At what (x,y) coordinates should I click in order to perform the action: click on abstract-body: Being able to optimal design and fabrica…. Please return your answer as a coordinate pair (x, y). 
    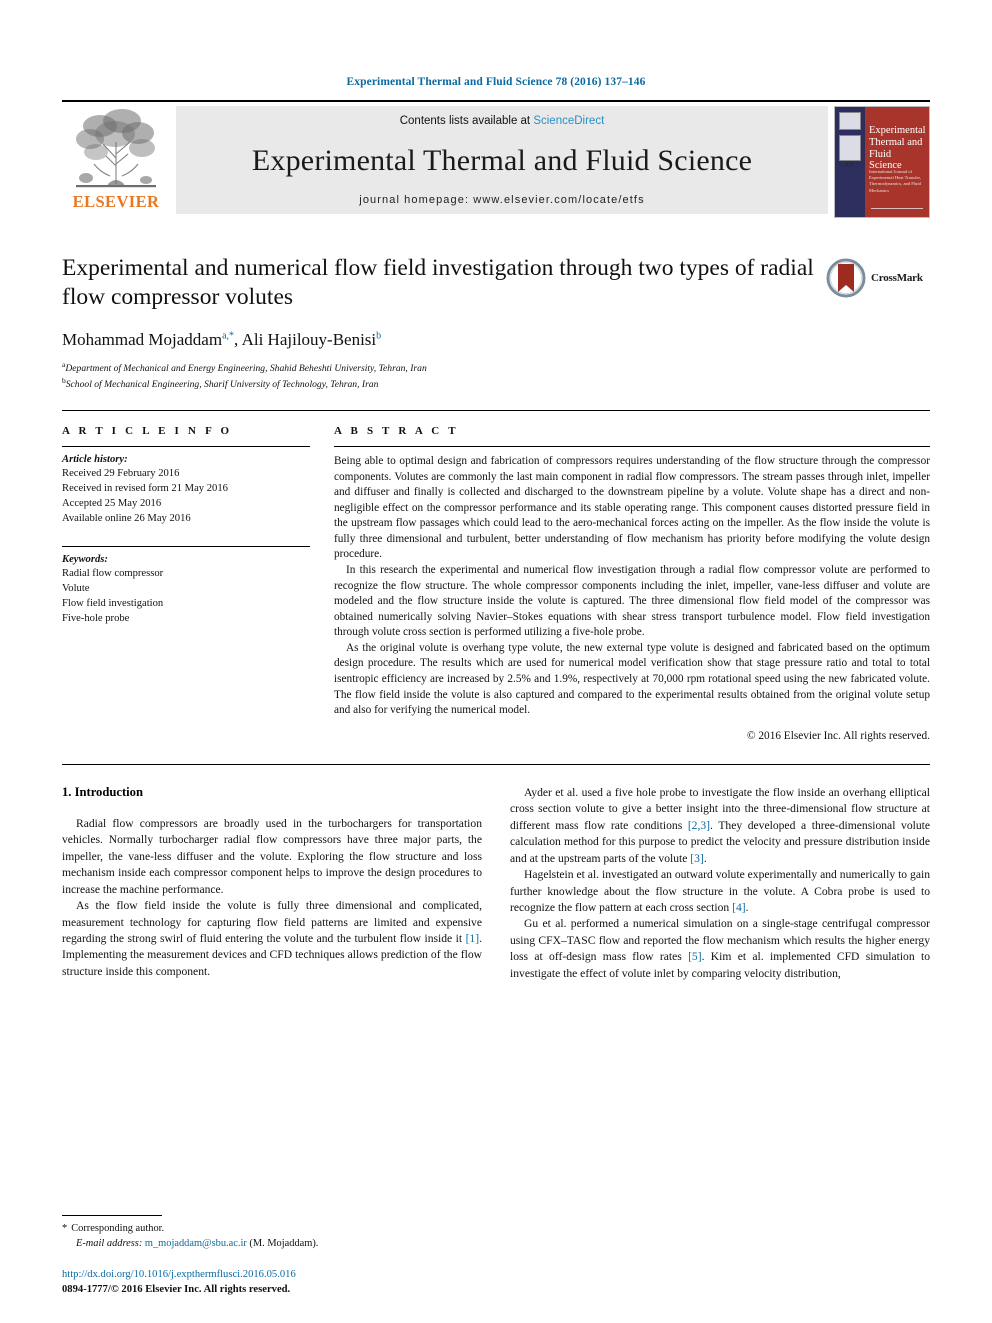
    Looking at the image, I should click on (632, 586).